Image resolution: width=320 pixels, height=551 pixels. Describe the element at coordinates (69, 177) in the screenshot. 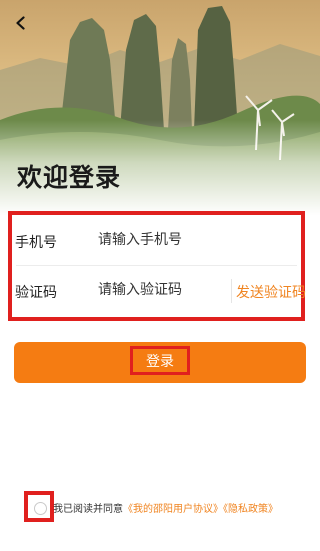

I see `page-title: 欢迎登录` at that location.